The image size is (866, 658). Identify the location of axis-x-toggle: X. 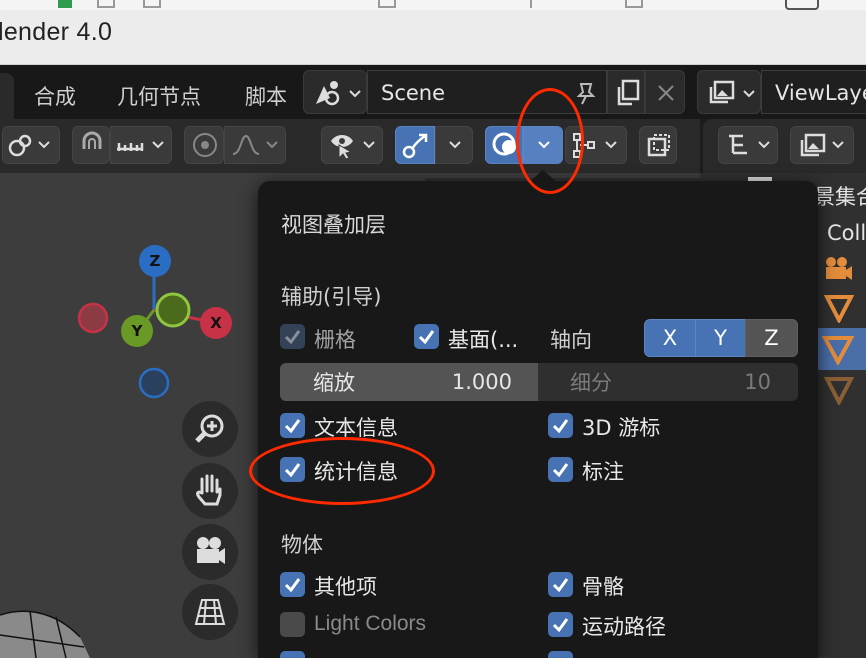
(670, 338).